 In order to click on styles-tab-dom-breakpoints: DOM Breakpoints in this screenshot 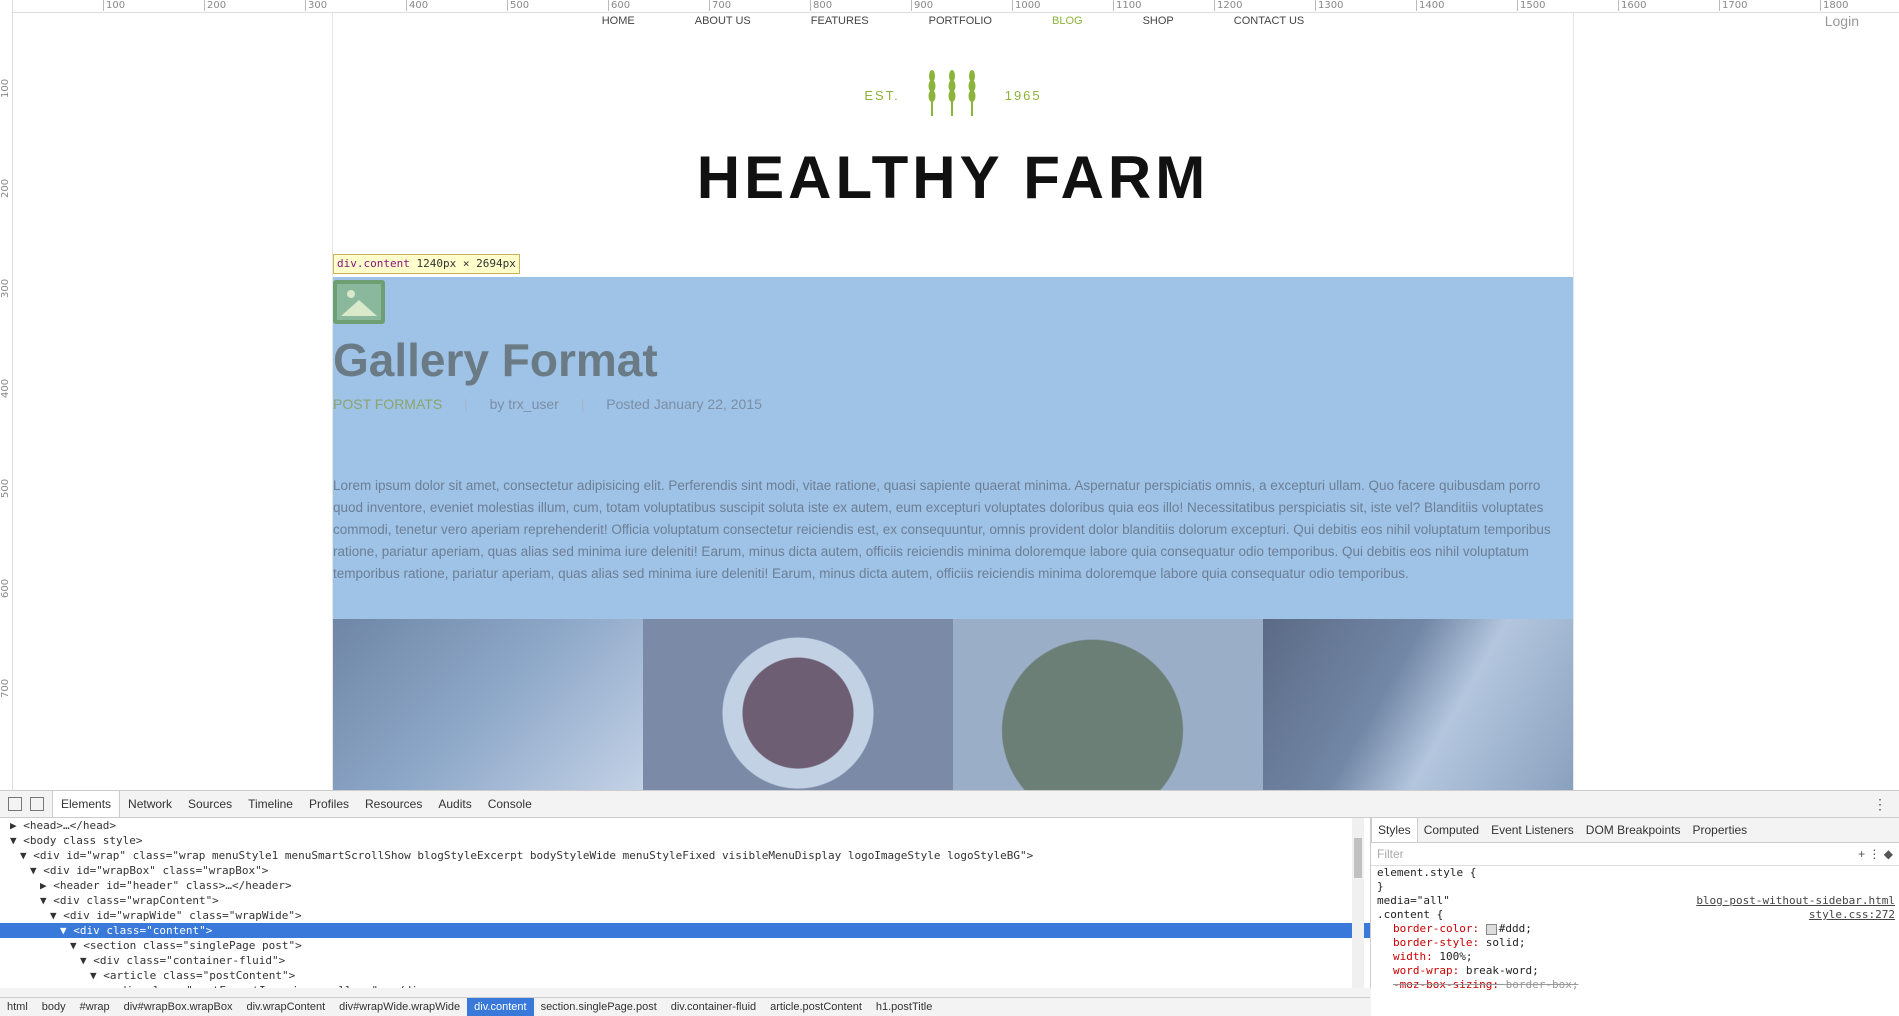, I will do `click(1633, 830)`.